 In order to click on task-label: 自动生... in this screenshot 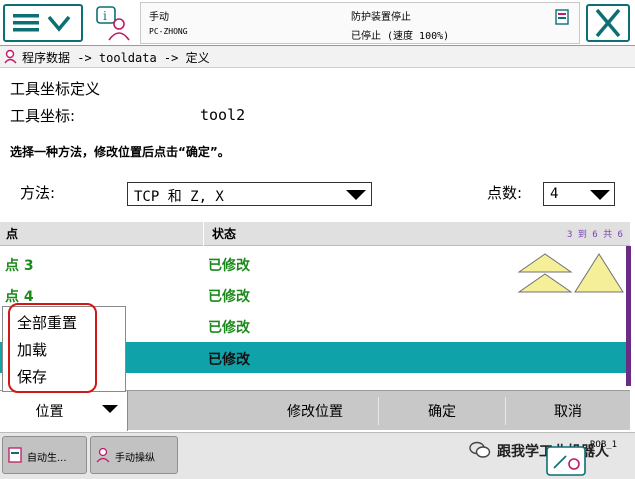, I will do `click(47, 458)`.